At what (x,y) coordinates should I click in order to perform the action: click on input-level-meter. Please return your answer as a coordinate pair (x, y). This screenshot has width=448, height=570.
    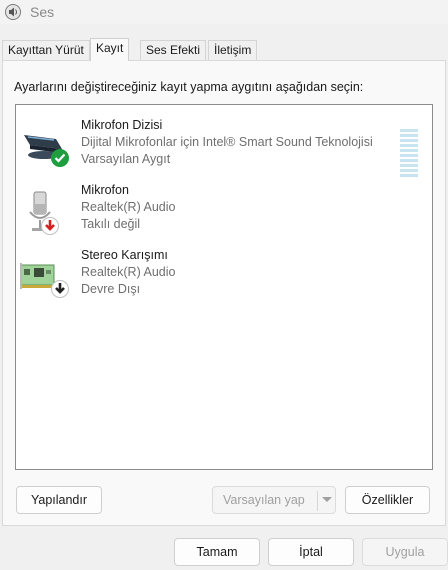
    Looking at the image, I should click on (409, 155).